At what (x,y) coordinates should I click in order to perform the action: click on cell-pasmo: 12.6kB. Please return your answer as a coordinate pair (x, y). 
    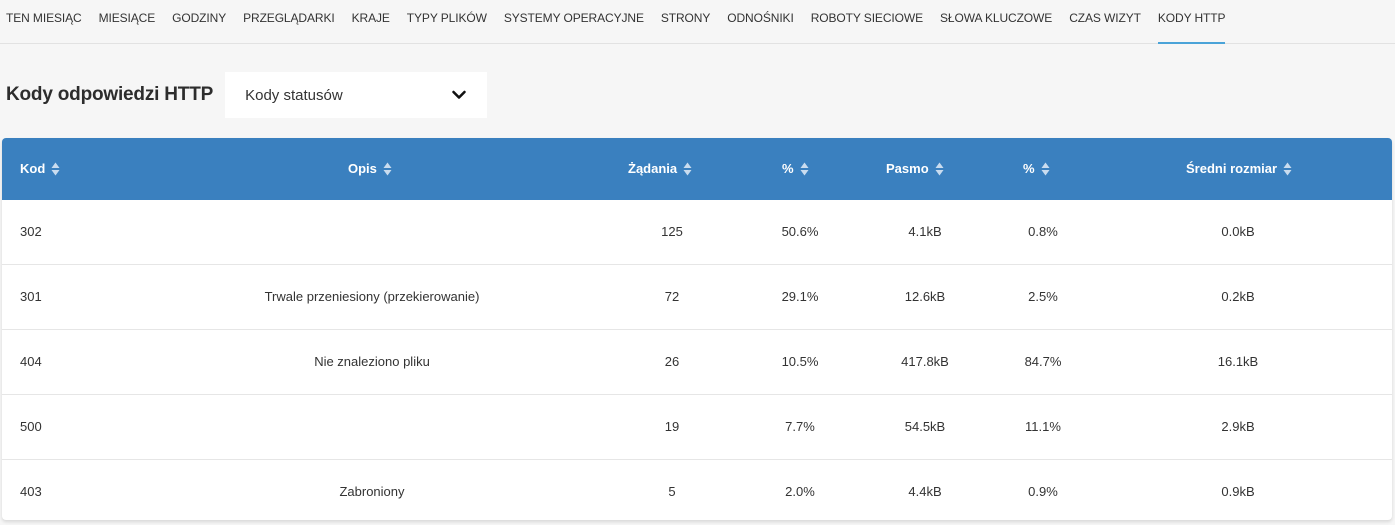
    Looking at the image, I should click on (925, 296).